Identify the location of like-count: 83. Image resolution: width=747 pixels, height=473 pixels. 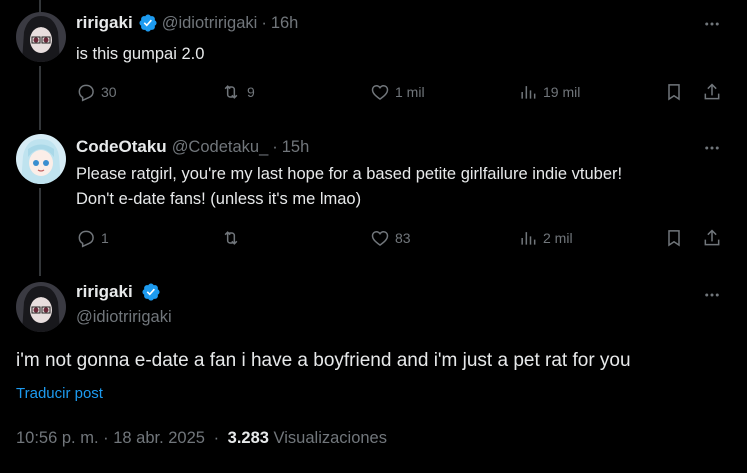
(403, 238).